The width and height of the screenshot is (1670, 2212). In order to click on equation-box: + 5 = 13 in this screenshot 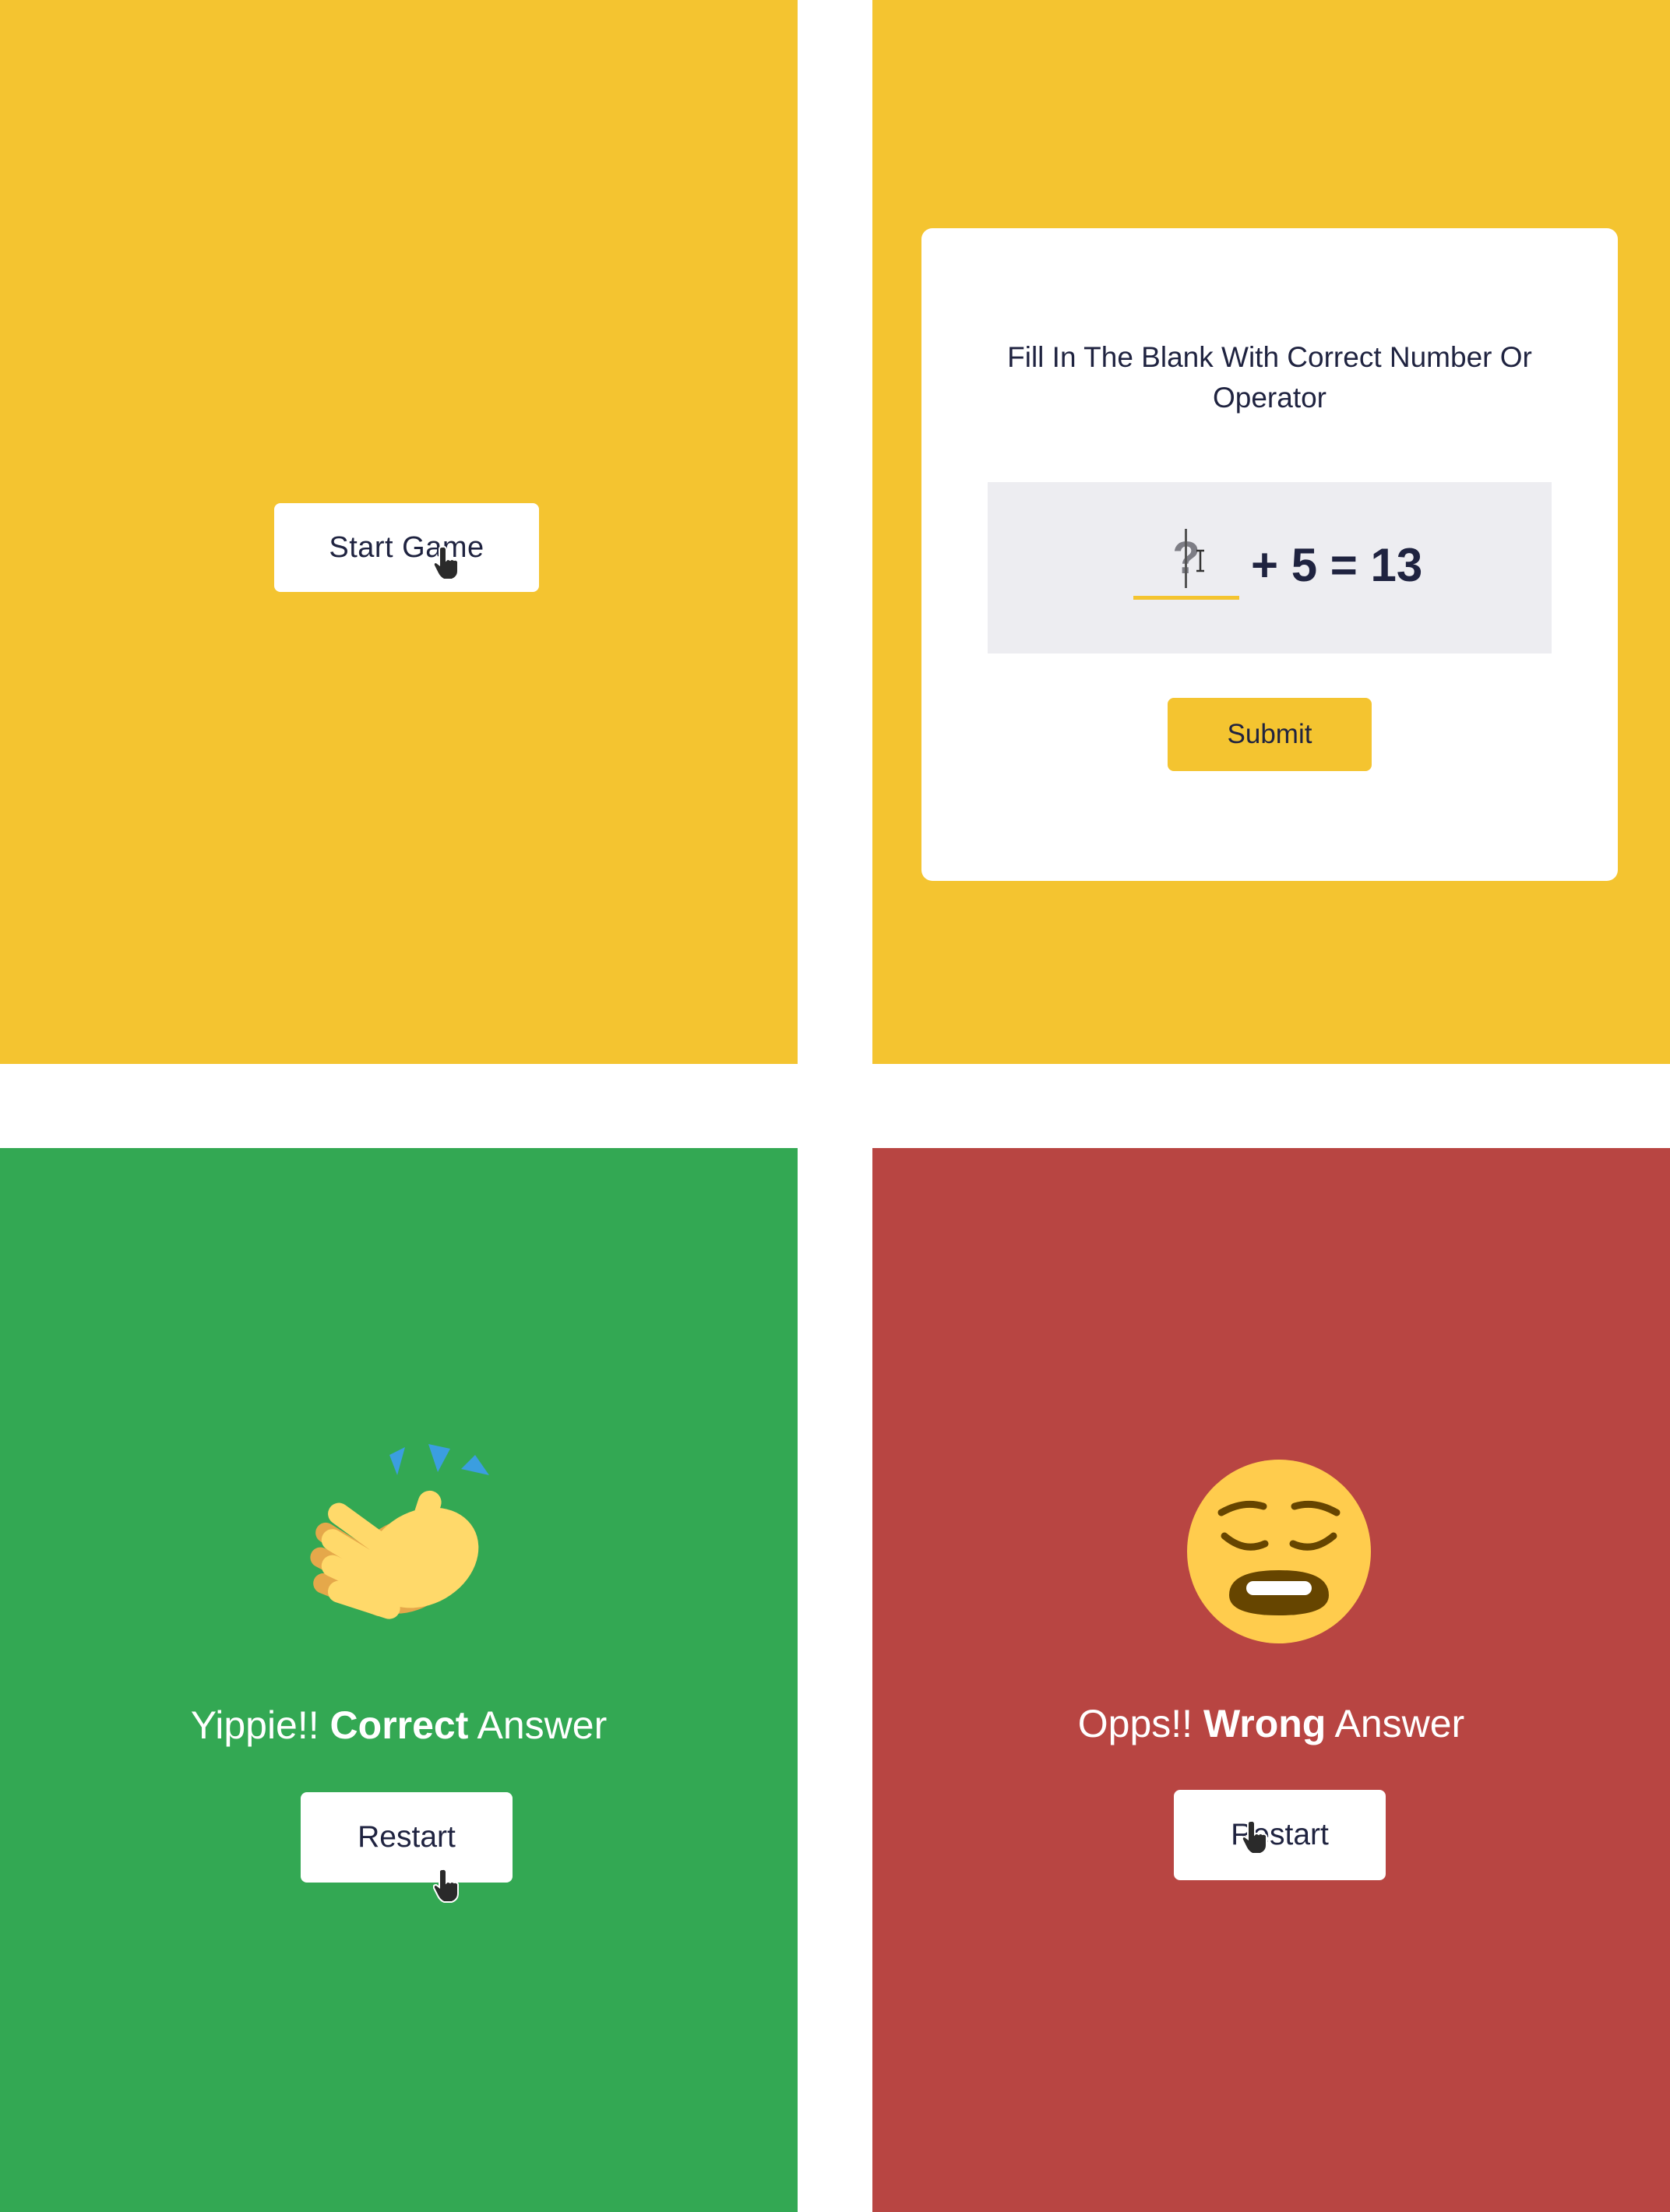, I will do `click(1270, 567)`.